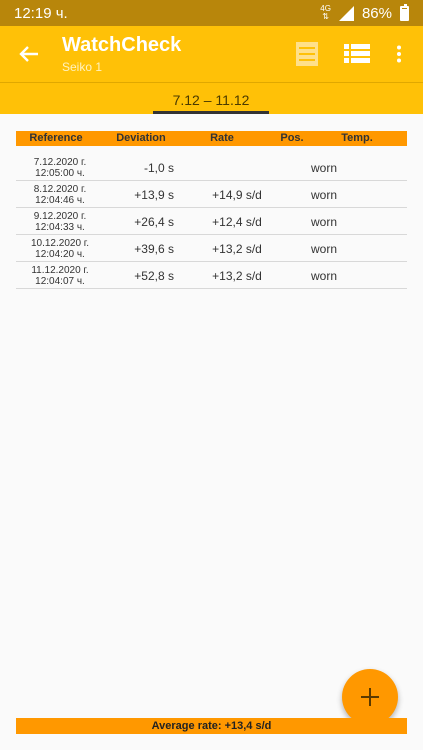  I want to click on reference-time: 12:05:00 ч., so click(60, 173).